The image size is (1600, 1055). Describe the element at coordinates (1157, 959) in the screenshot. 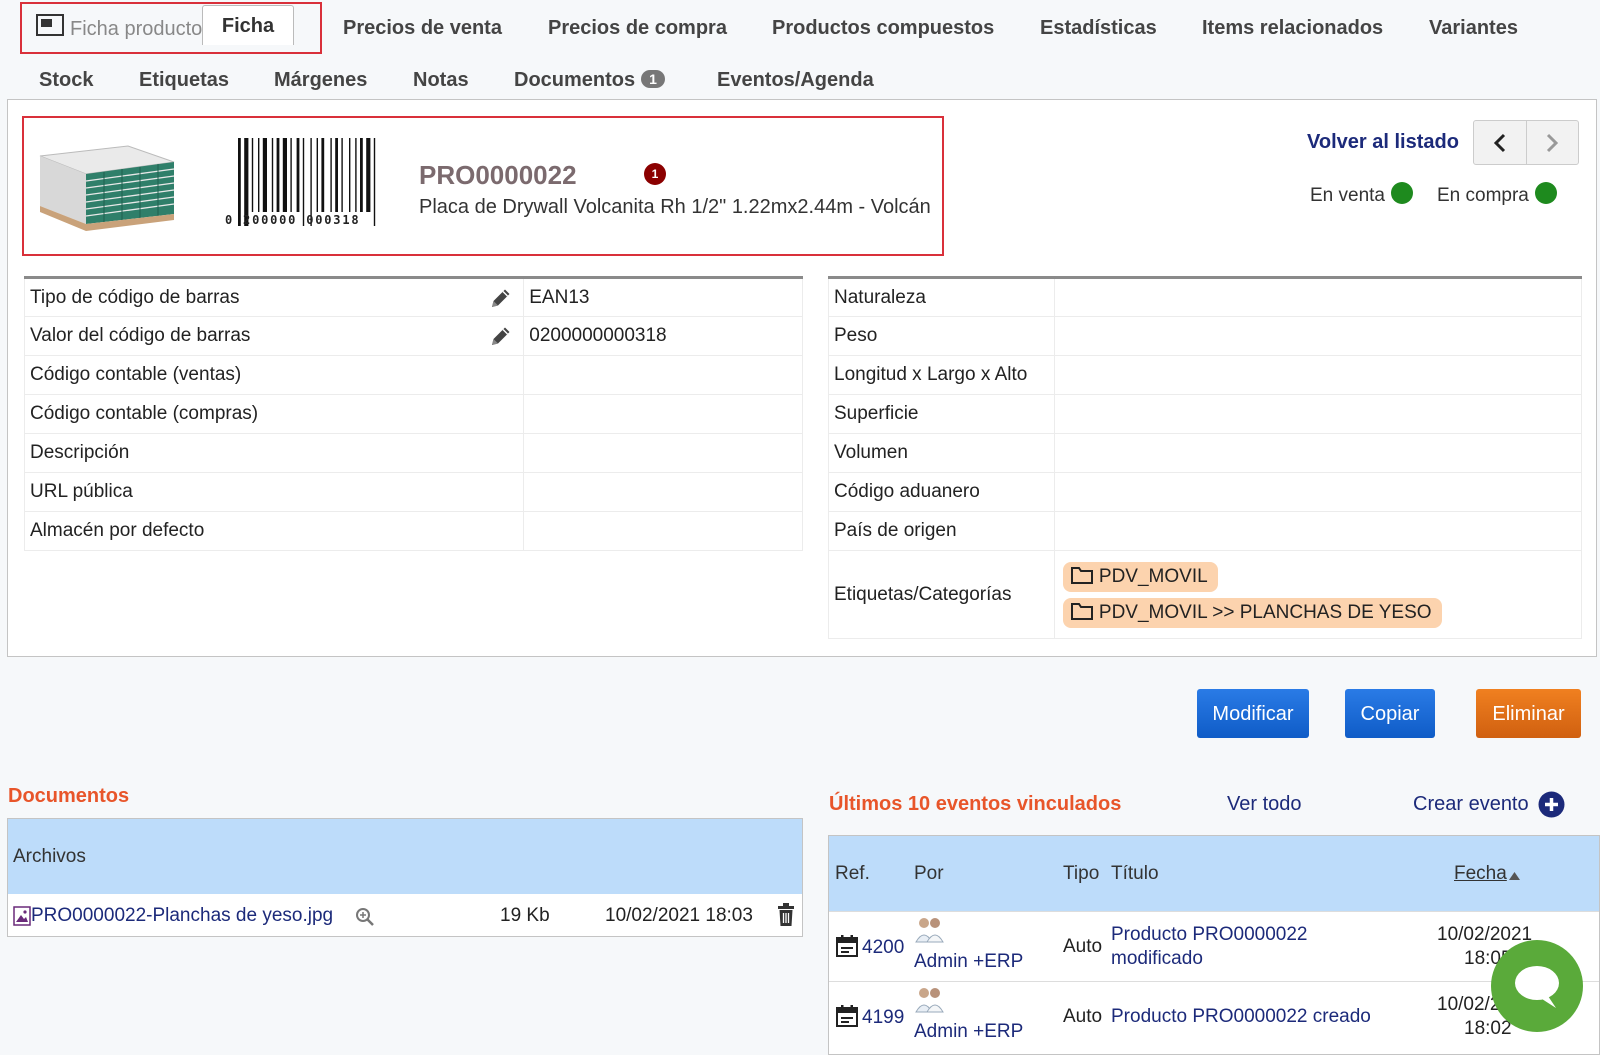

I see `event-title-link-line2: modificado` at that location.